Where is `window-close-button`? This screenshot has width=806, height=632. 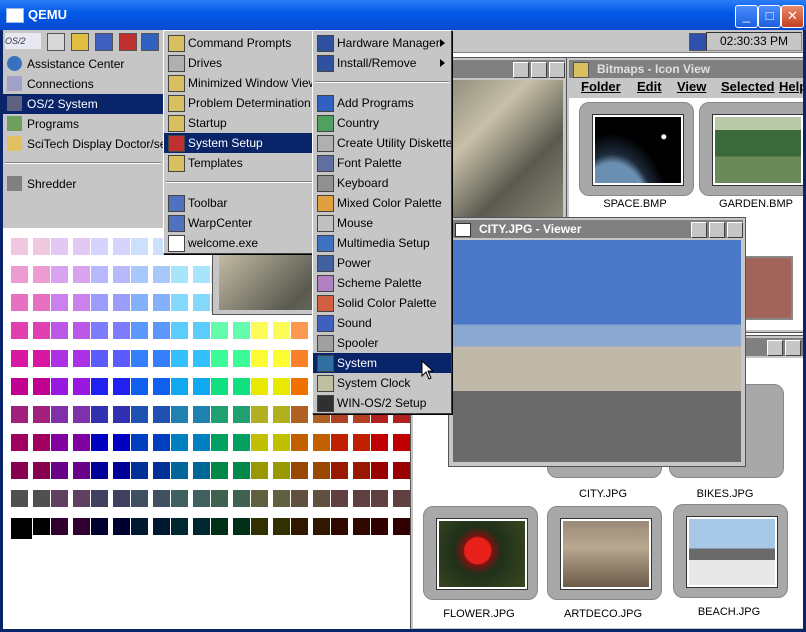
window-close-button is located at coordinates (557, 70).